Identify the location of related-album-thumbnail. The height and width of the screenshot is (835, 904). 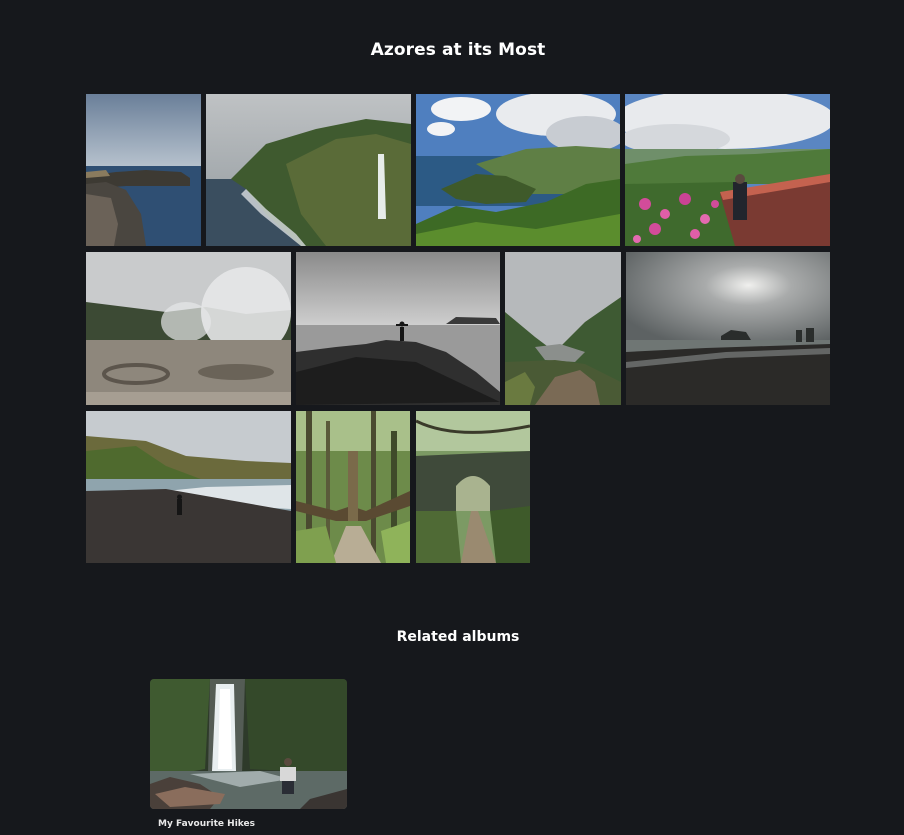
(248, 744).